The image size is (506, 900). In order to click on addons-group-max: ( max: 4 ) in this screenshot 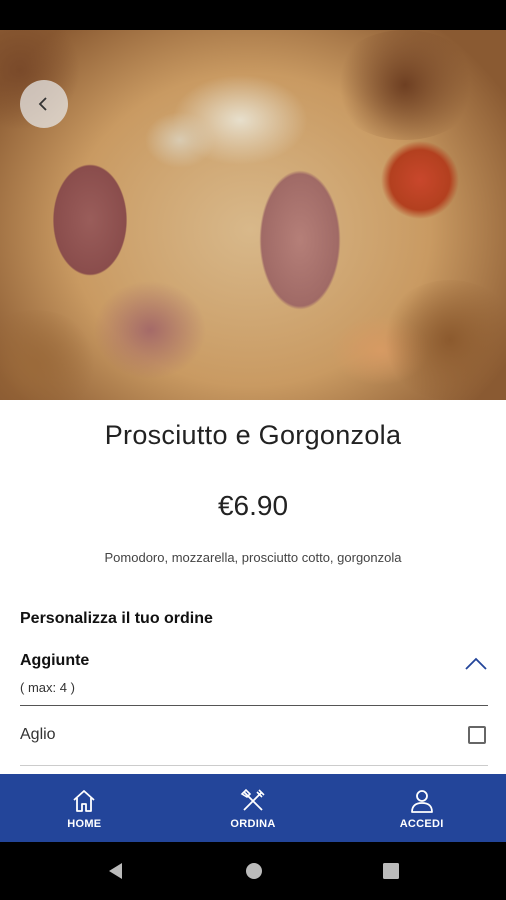, I will do `click(47, 687)`.